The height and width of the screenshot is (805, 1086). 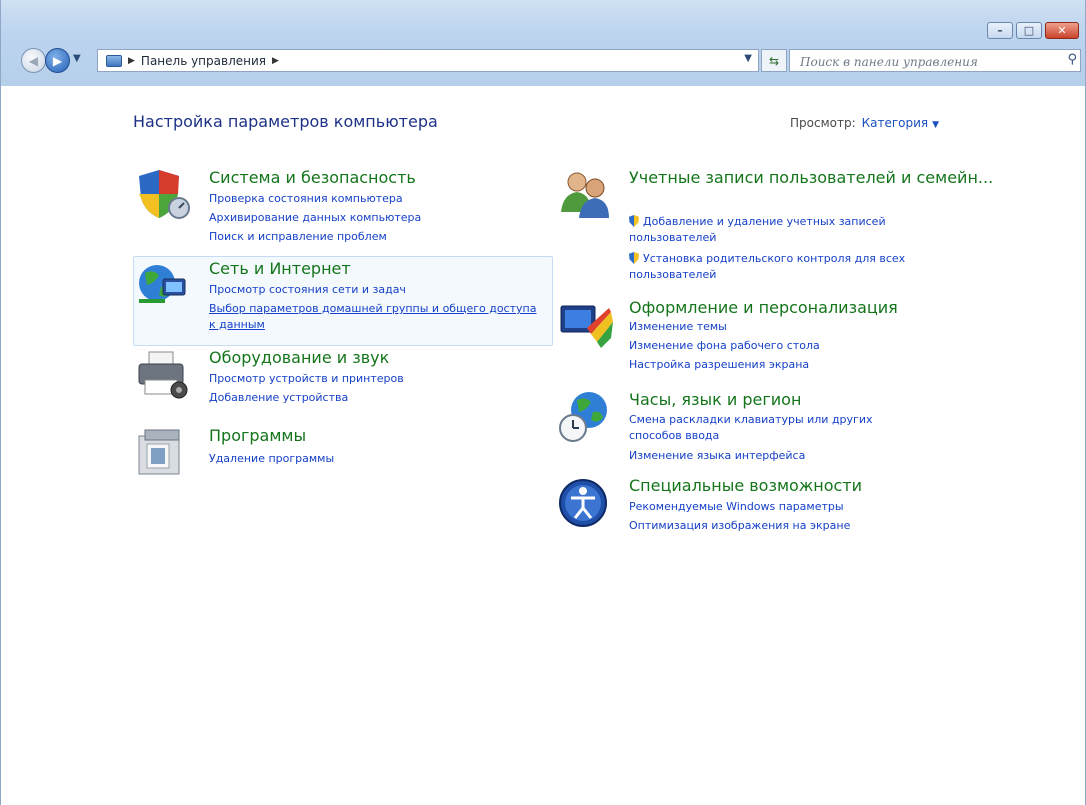 What do you see at coordinates (895, 123) in the screenshot?
I see `view-by-value: Категория` at bounding box center [895, 123].